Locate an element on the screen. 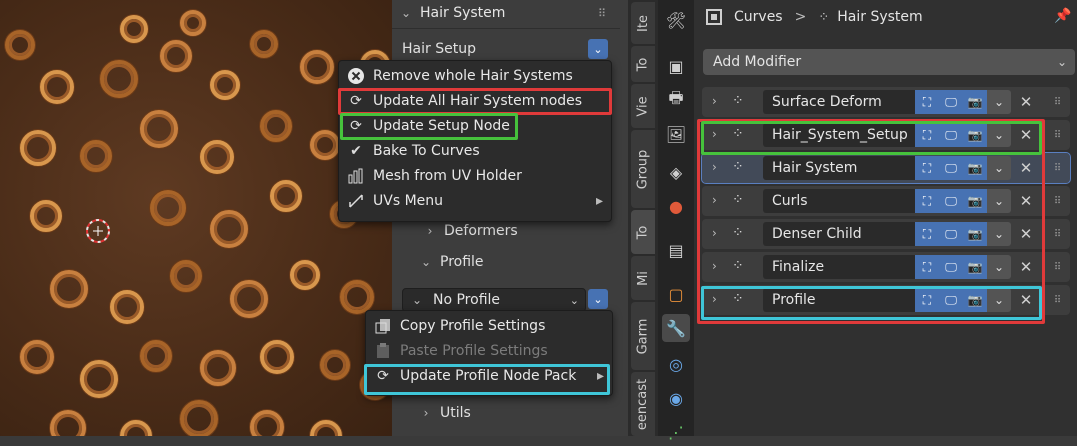 The width and height of the screenshot is (1077, 446). modifier-row: › ⁘ Finalize ⛶ 🖵 📷 ⌄ ✕ ⠿ is located at coordinates (886, 267).